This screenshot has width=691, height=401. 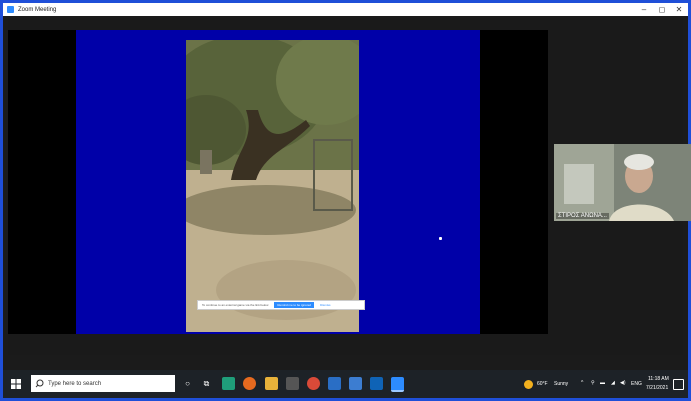 I want to click on search-icon, so click(x=39, y=383).